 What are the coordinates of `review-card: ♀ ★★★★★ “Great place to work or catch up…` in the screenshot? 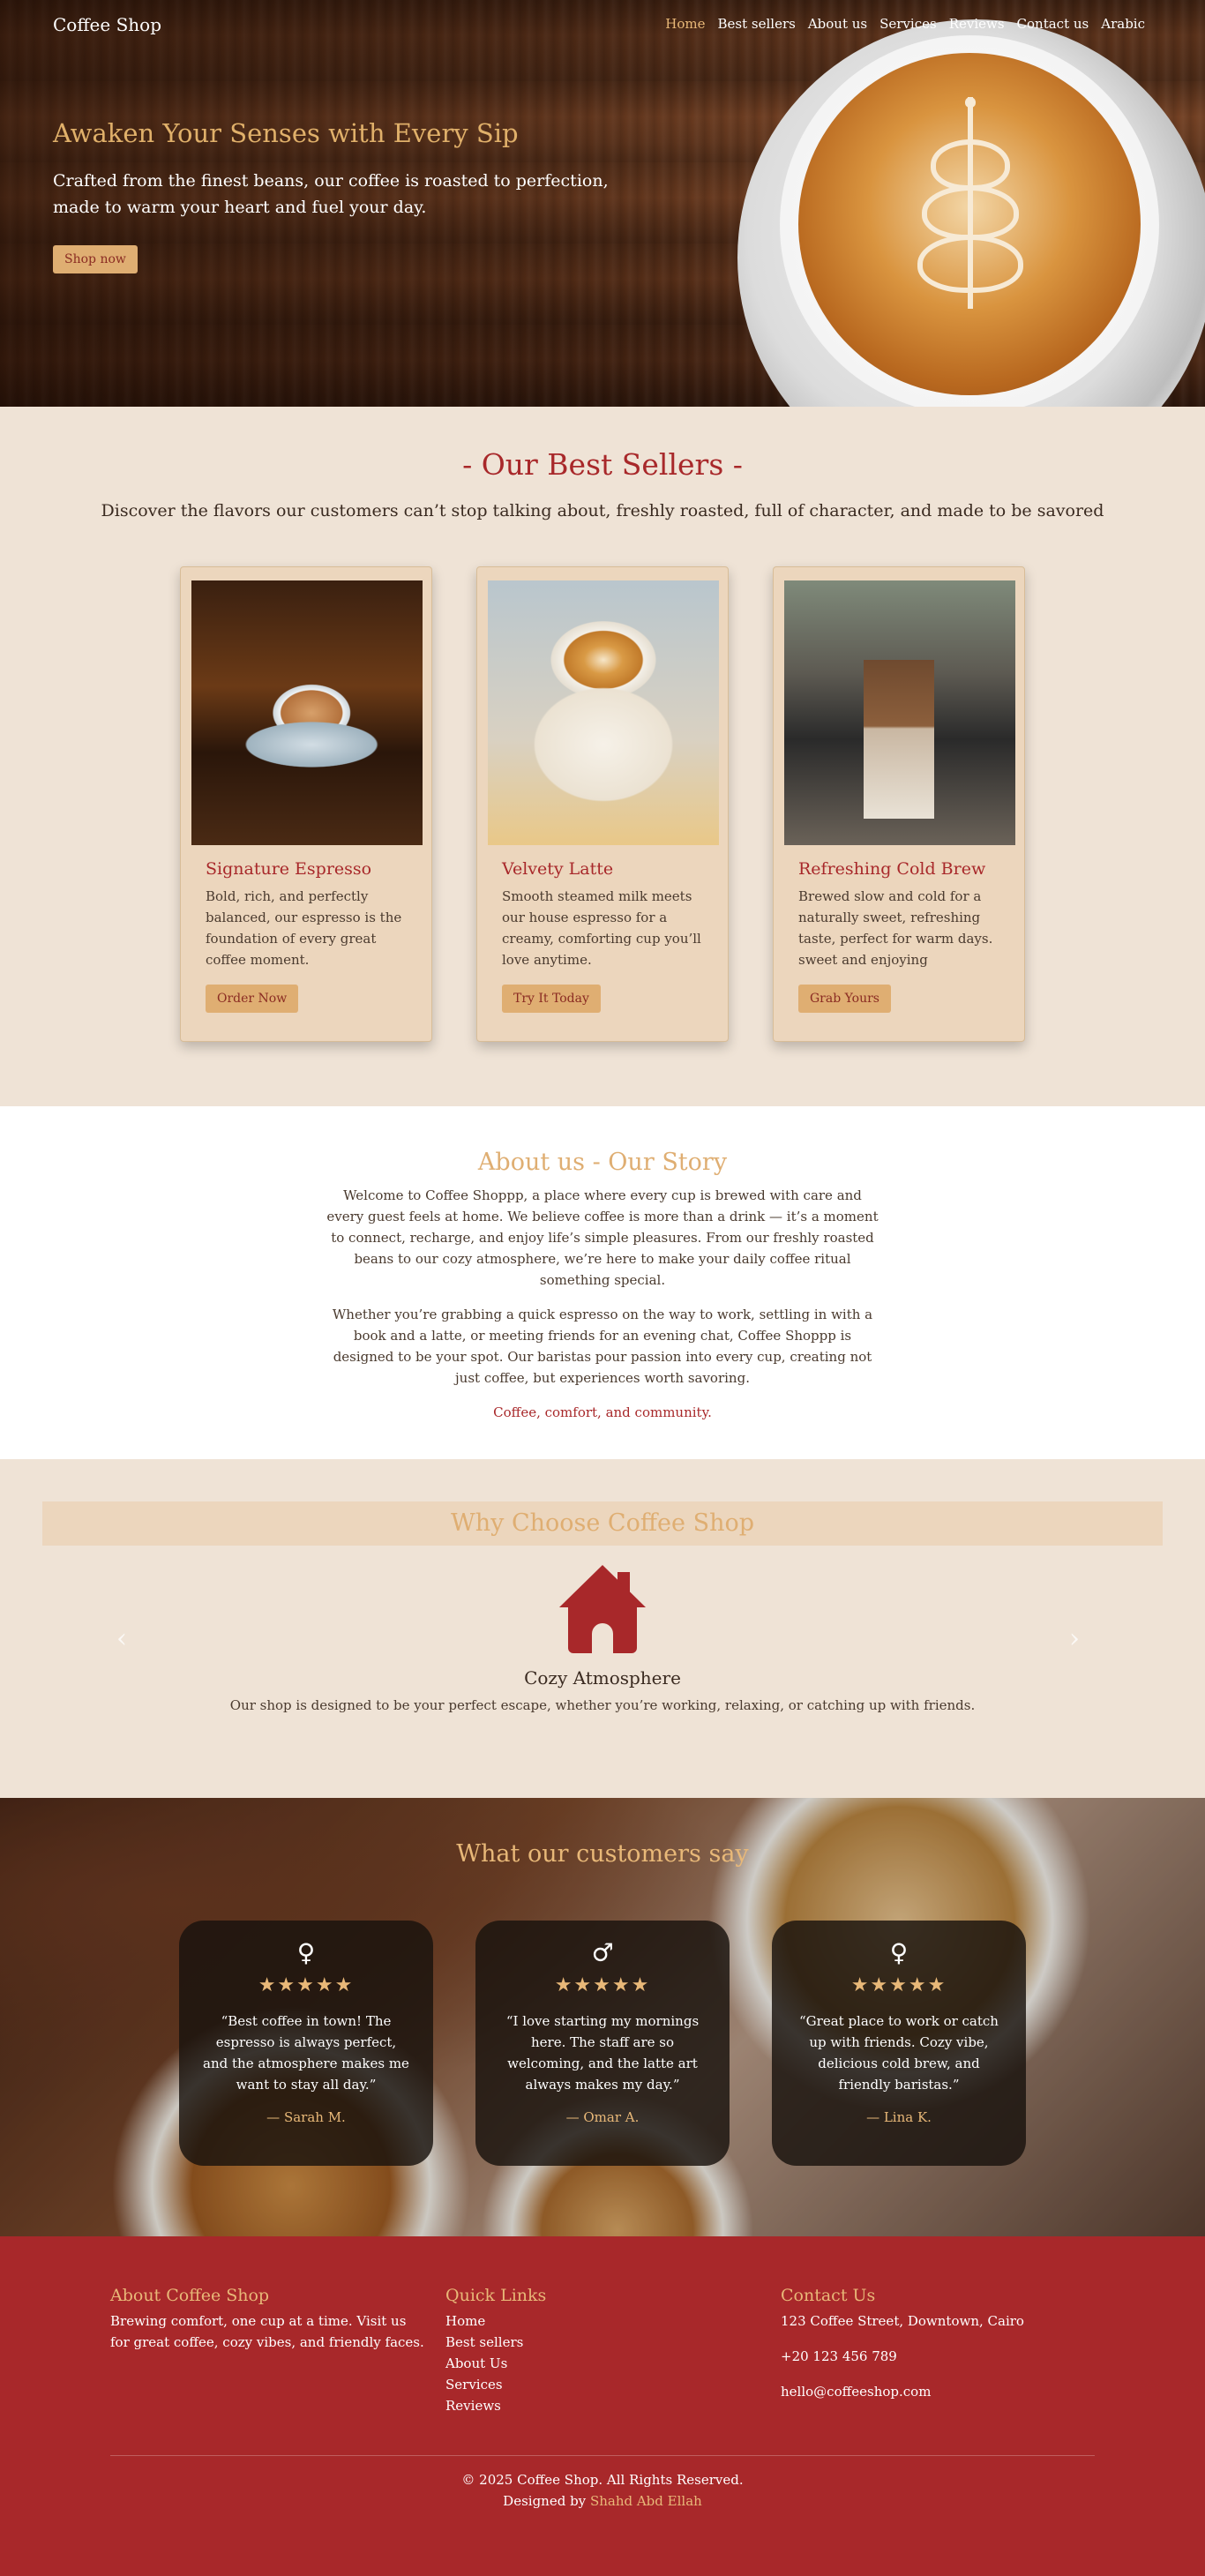 It's located at (899, 2044).